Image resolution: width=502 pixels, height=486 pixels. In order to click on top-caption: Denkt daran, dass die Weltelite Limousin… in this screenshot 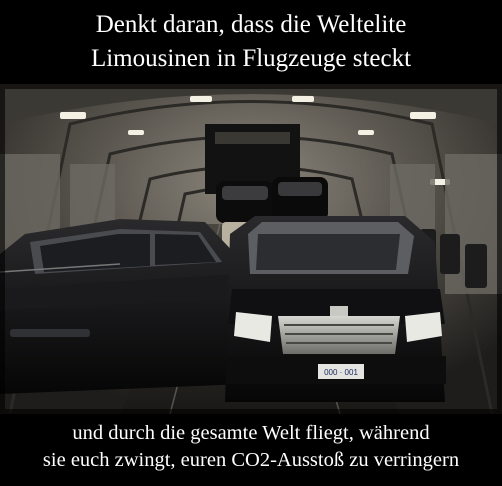, I will do `click(251, 44)`.